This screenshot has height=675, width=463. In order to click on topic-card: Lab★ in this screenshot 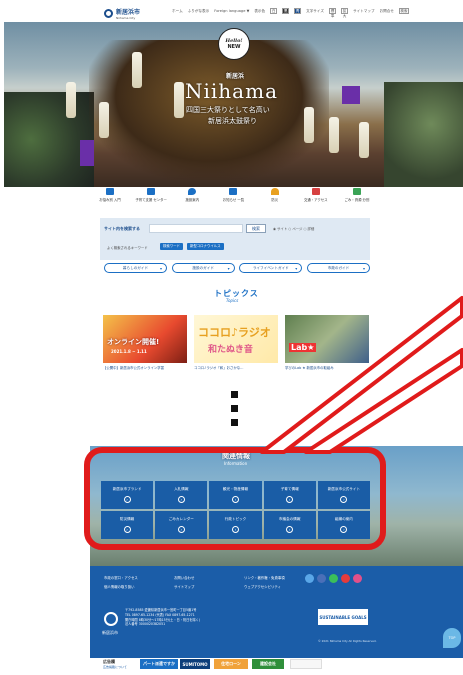, I will do `click(327, 339)`.